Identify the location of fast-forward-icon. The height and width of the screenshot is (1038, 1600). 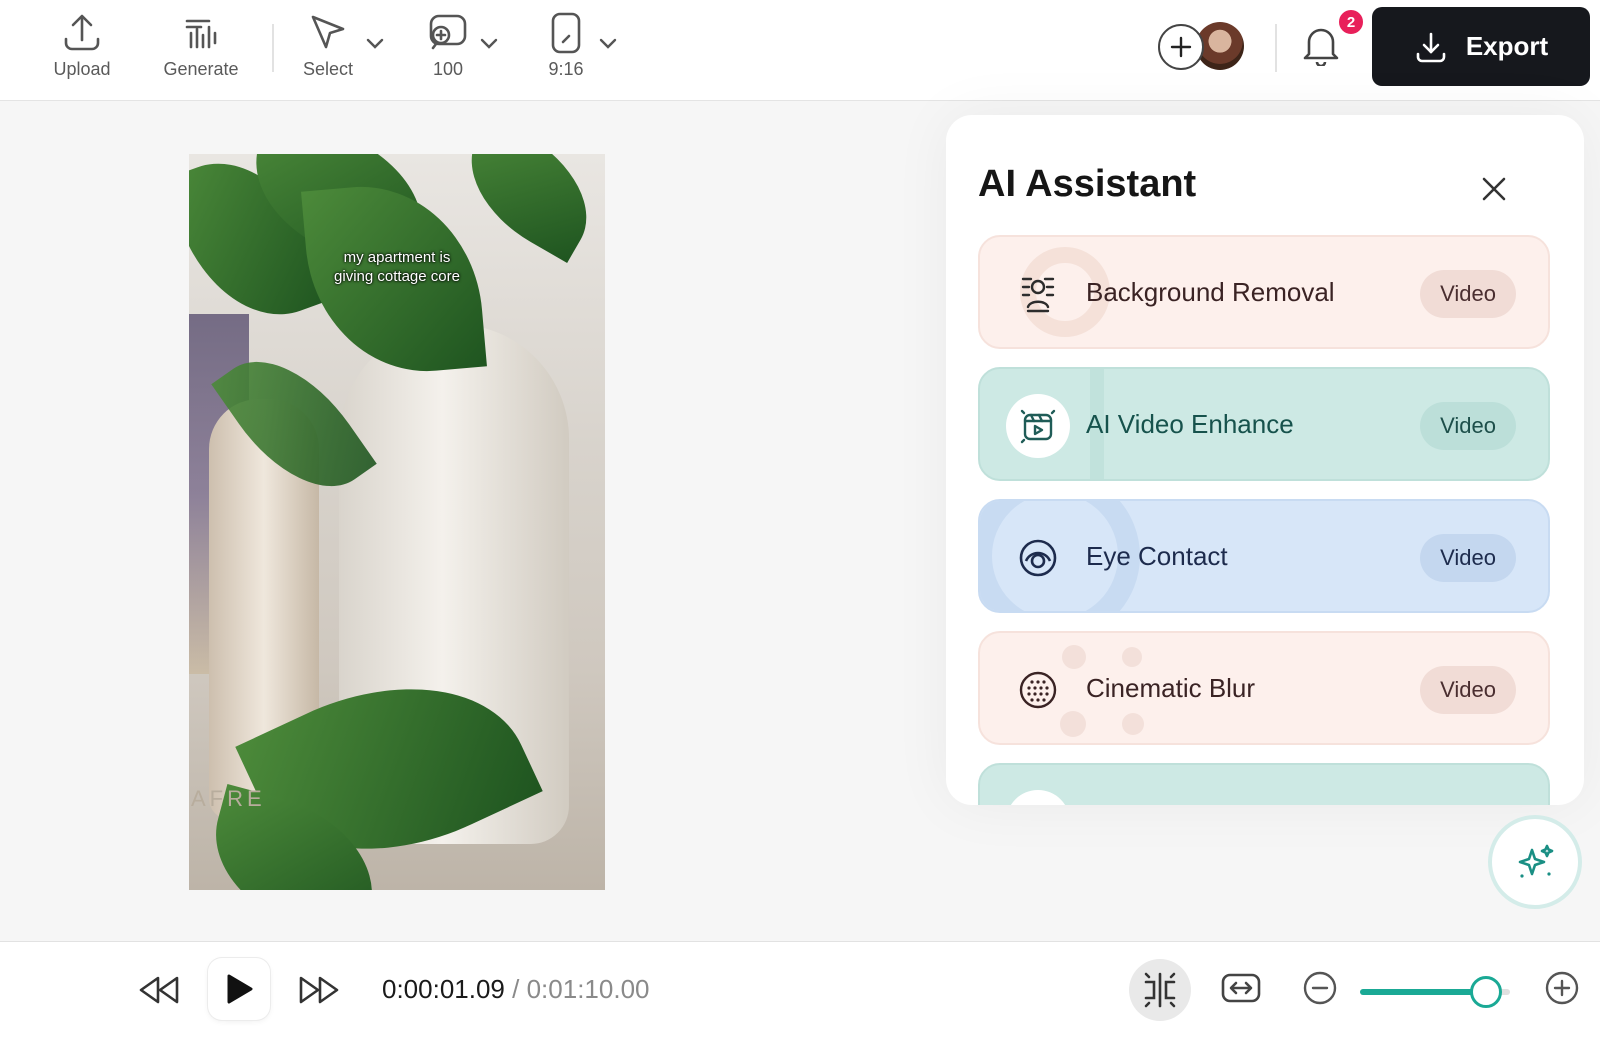
(319, 990).